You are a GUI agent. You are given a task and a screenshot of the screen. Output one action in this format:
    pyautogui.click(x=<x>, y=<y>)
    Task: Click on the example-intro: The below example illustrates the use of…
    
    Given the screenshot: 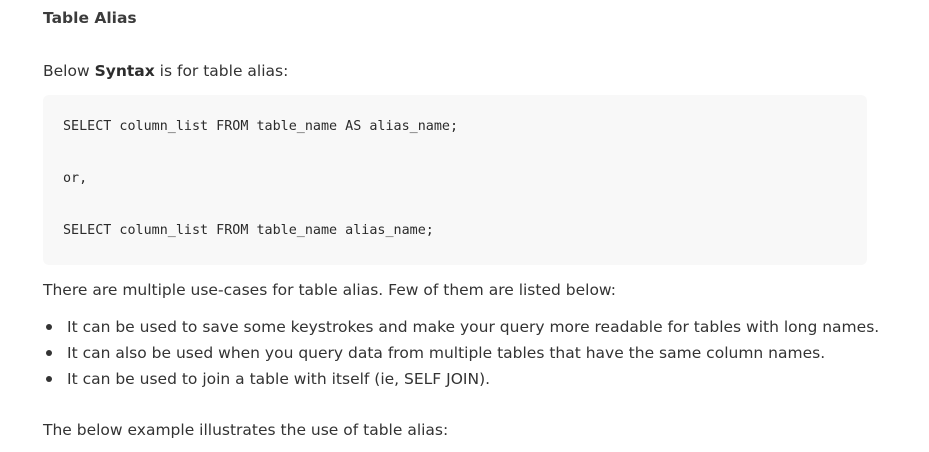 What is the action you would take?
    pyautogui.click(x=246, y=430)
    